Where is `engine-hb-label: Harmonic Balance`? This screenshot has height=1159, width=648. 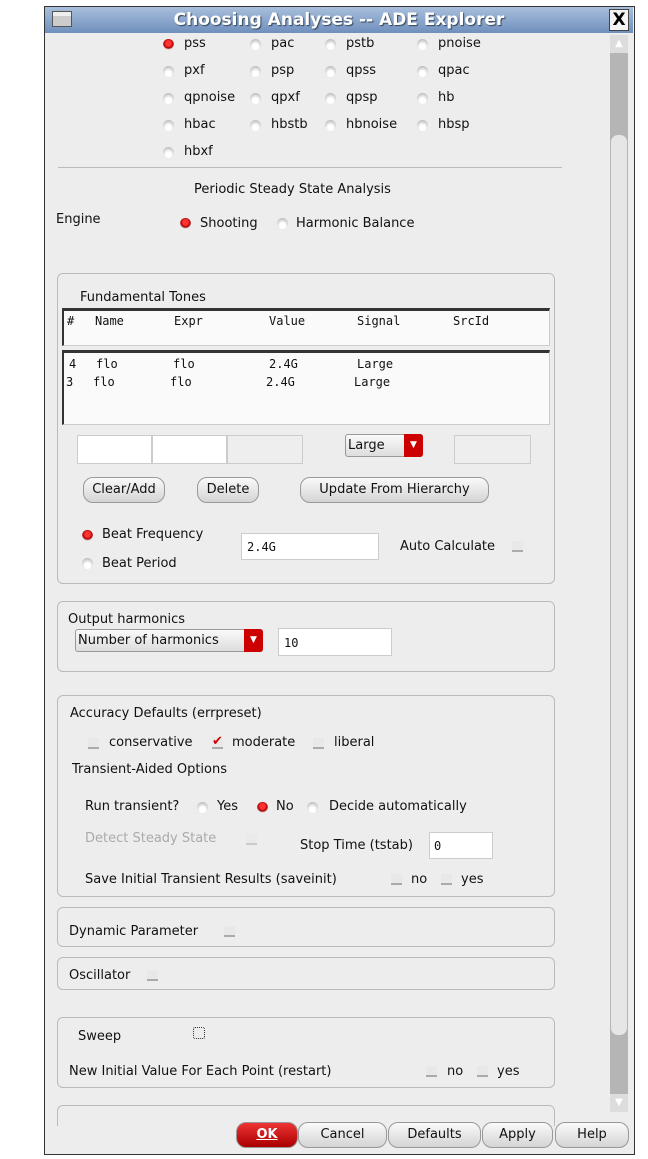
engine-hb-label: Harmonic Balance is located at coordinates (355, 223).